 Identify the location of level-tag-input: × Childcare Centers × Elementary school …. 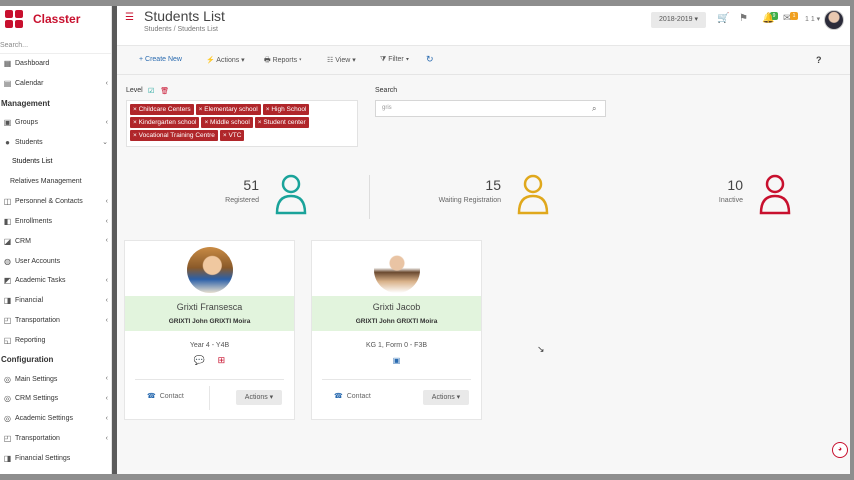
(242, 123).